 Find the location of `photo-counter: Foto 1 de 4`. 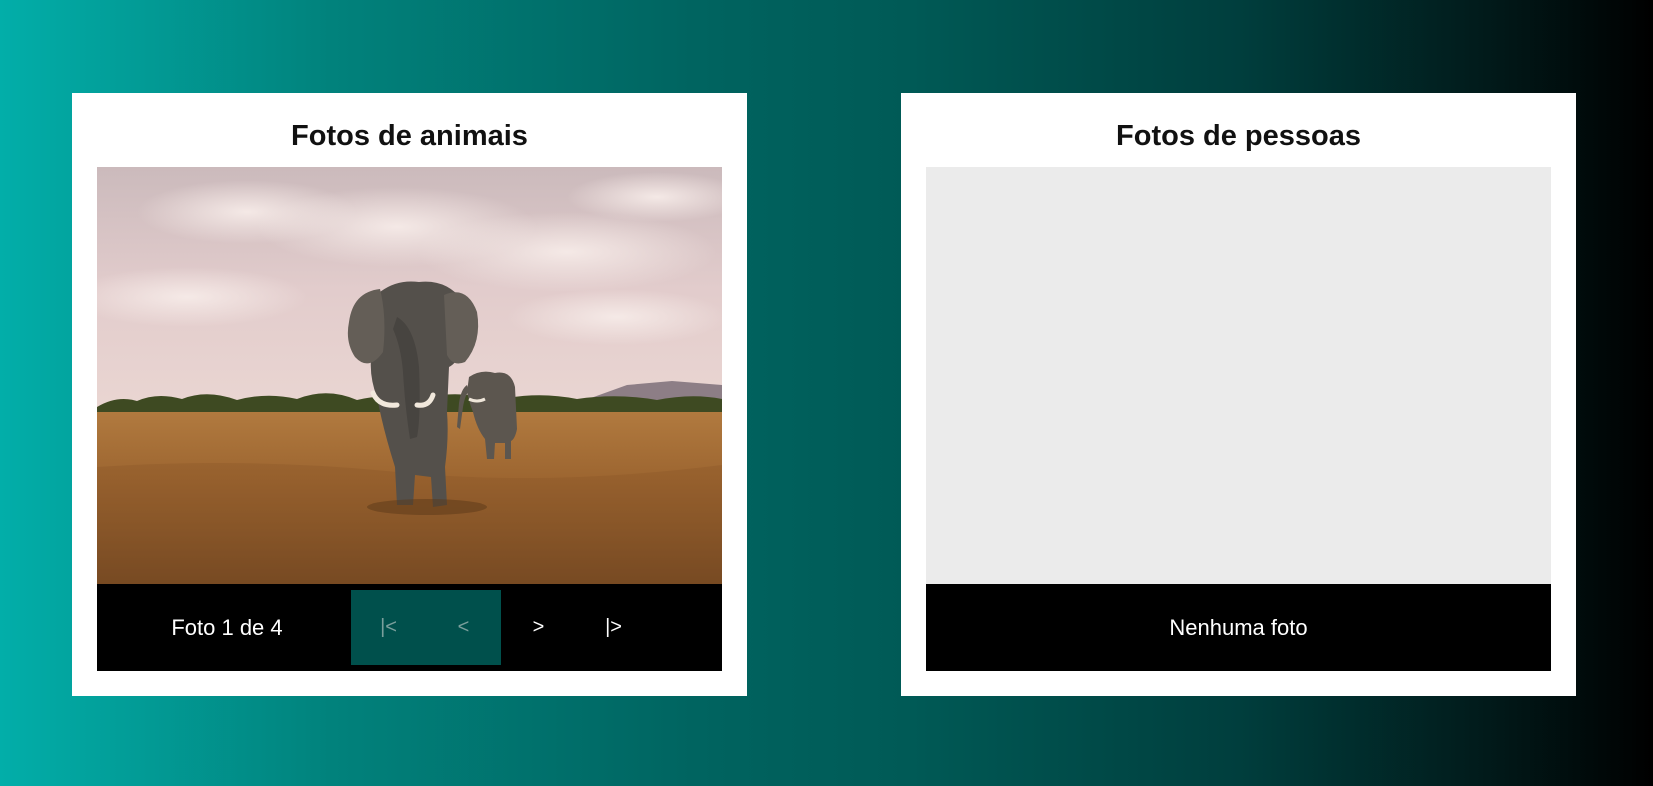

photo-counter: Foto 1 de 4 is located at coordinates (227, 627).